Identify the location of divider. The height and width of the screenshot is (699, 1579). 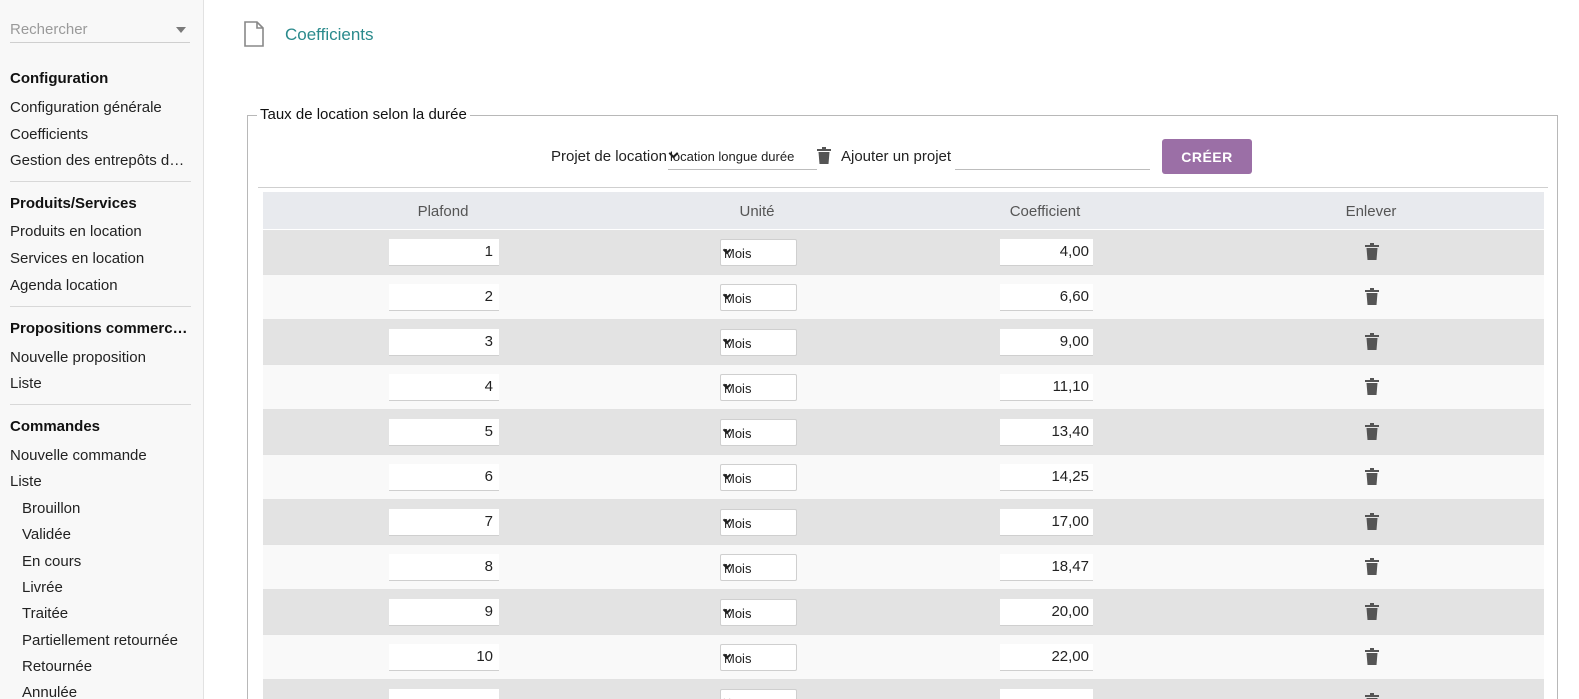
(903, 187).